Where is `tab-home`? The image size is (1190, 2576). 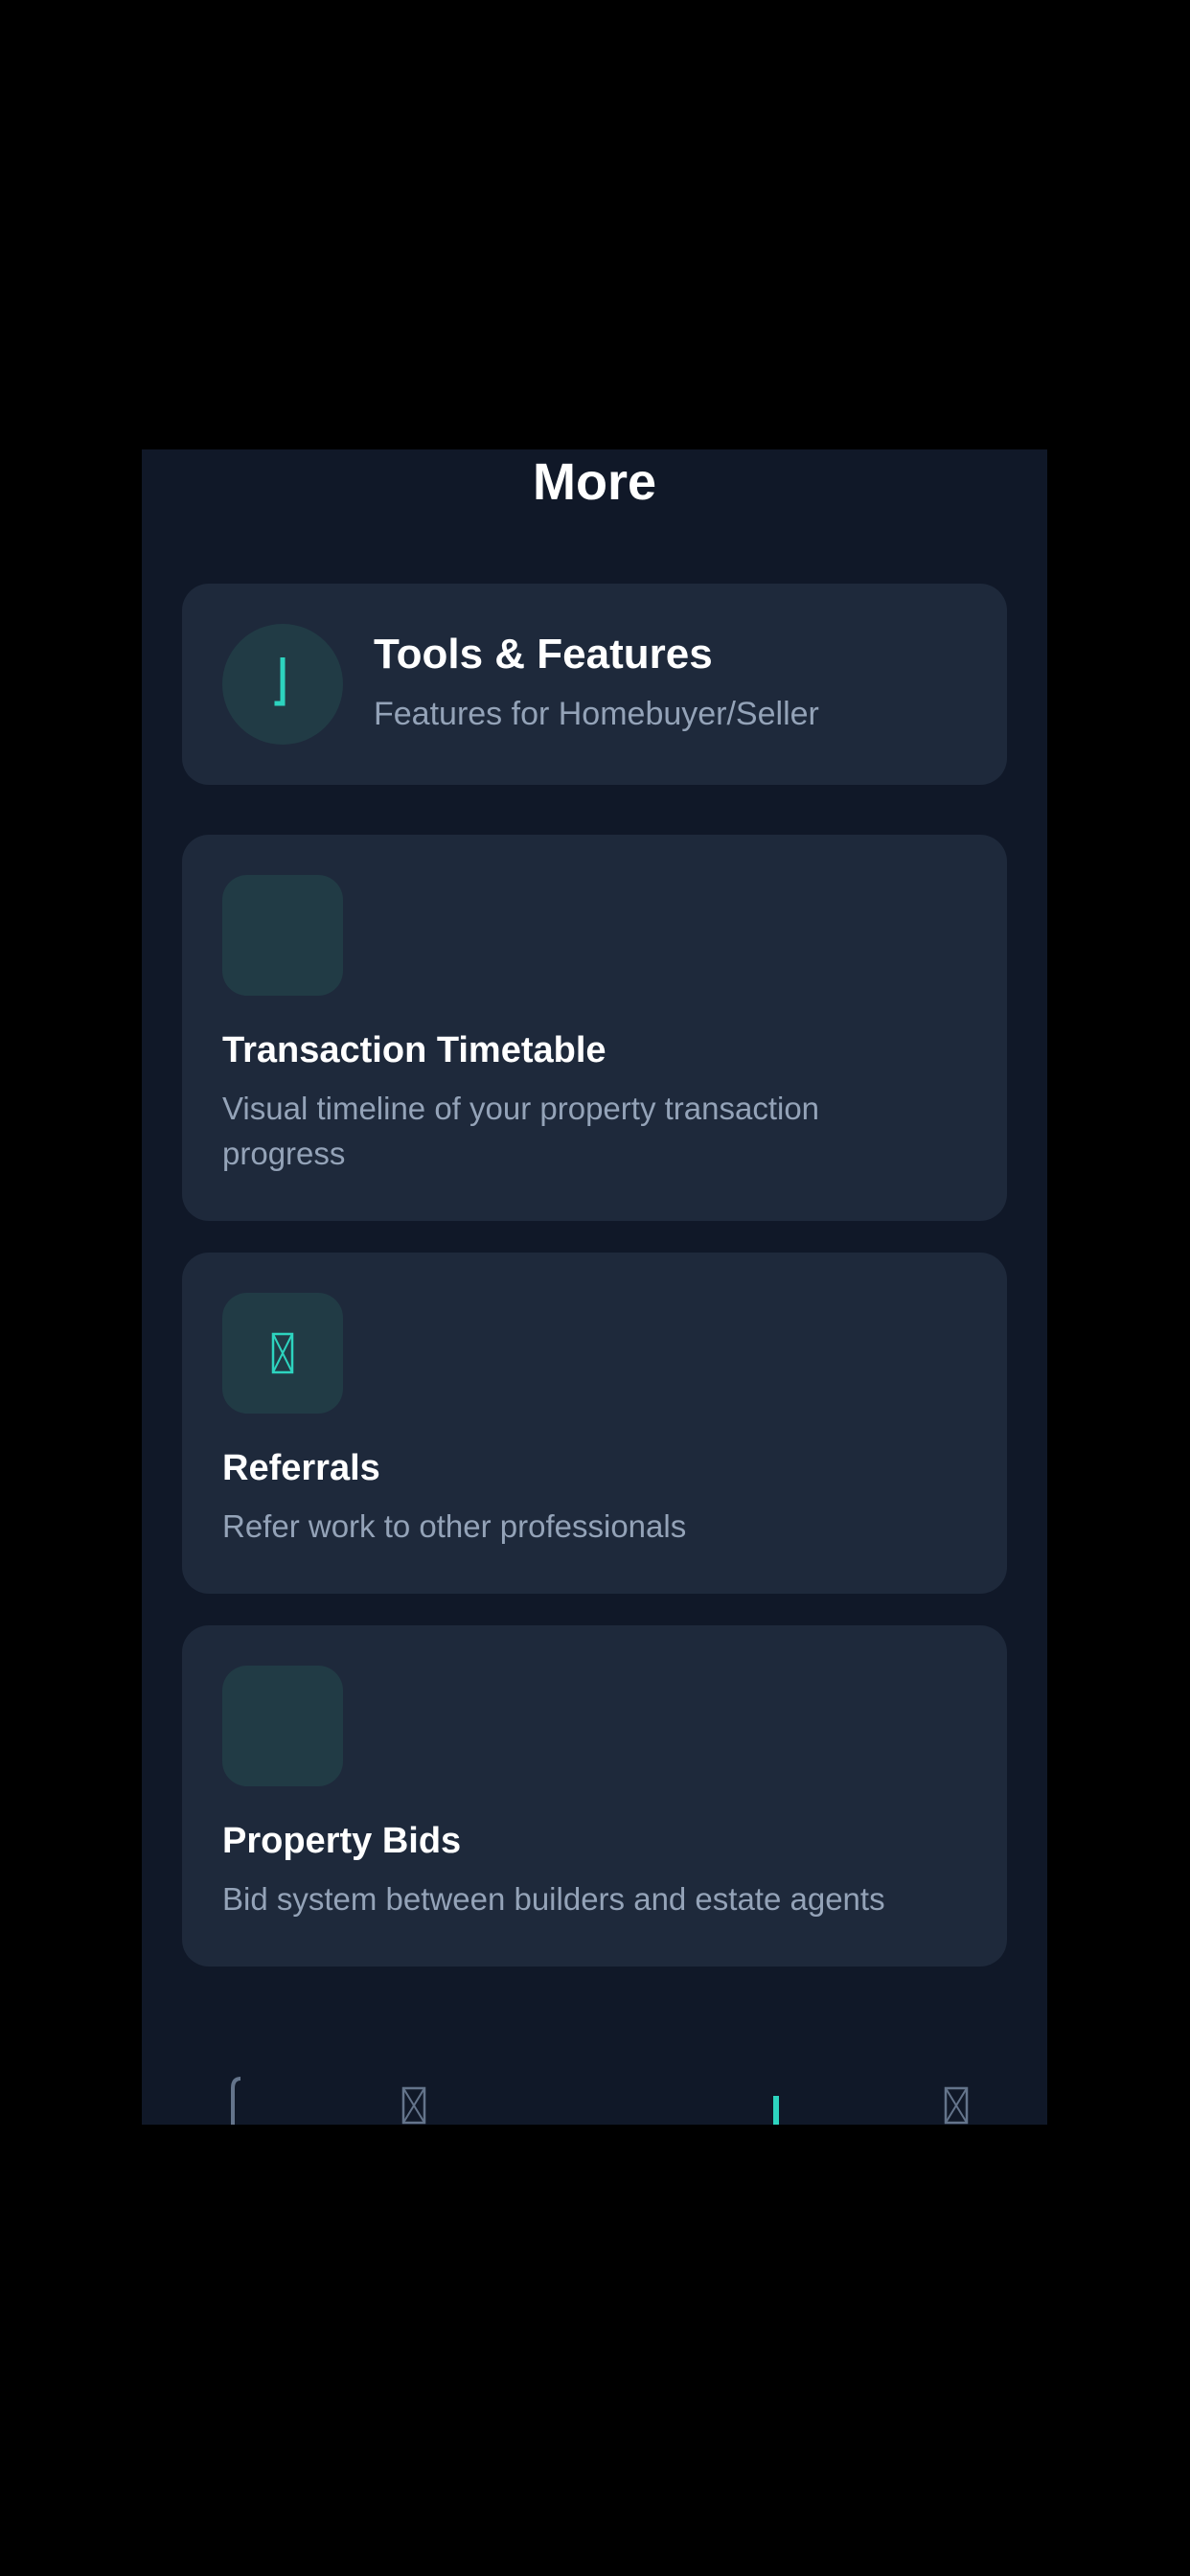
tab-home is located at coordinates (234, 2096).